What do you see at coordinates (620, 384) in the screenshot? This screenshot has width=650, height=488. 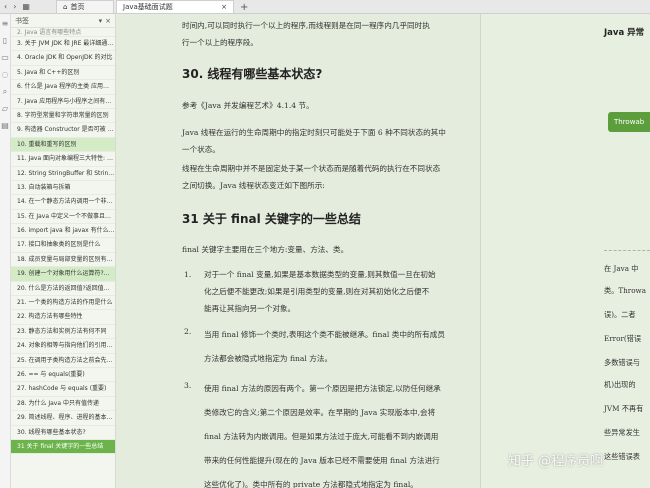 I see `right-line-6: 机)出现的` at bounding box center [620, 384].